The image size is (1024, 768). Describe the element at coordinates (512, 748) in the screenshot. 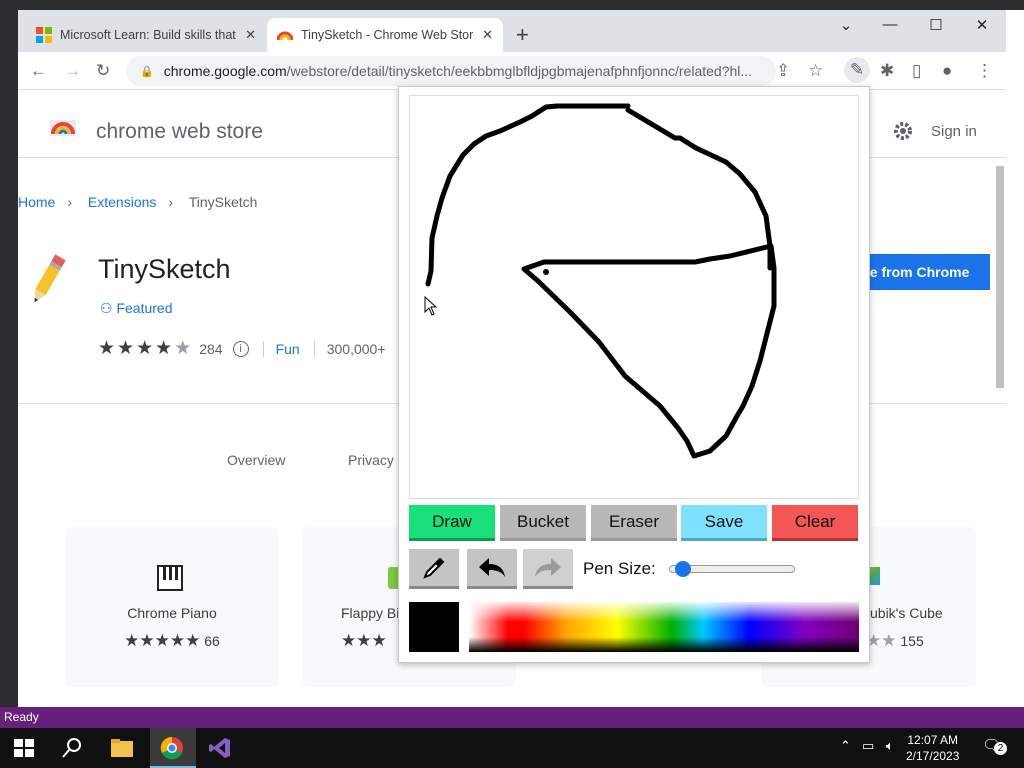

I see `taskbar: ⌃ ▭ 🔈︎ 12:07 AM 2/17/2023 🗨︎ 2` at that location.